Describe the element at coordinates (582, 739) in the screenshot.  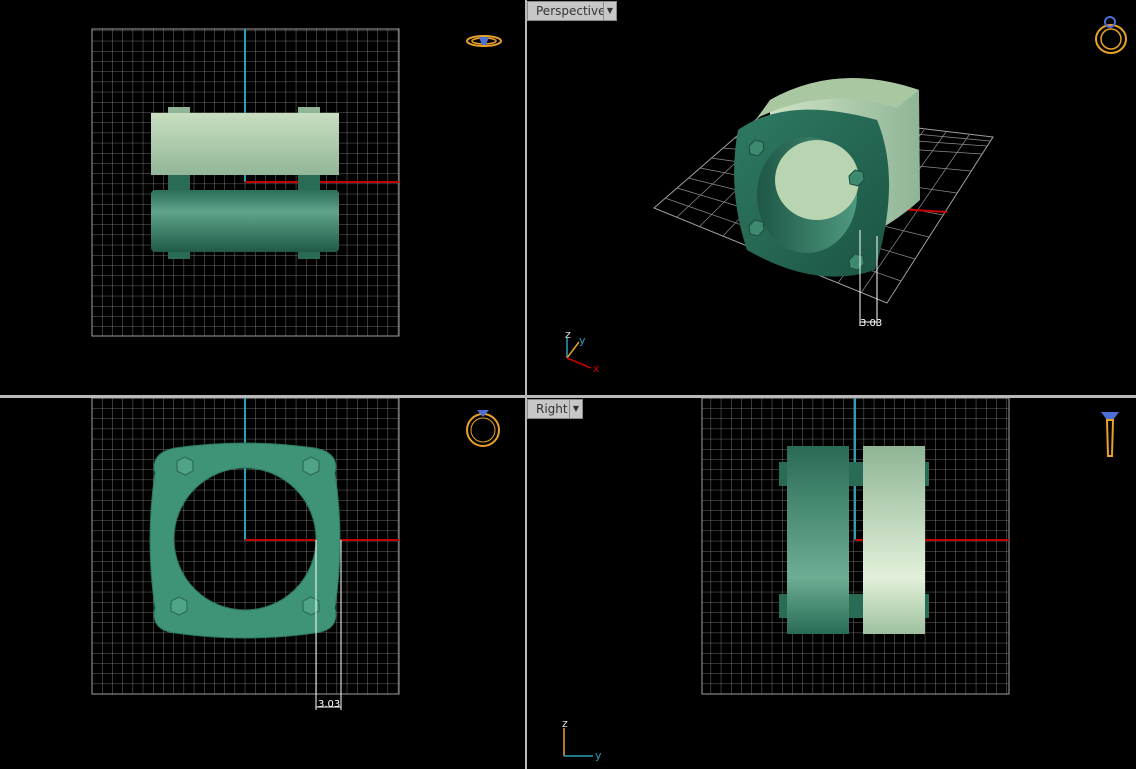
I see `axis-indicator: z y` at that location.